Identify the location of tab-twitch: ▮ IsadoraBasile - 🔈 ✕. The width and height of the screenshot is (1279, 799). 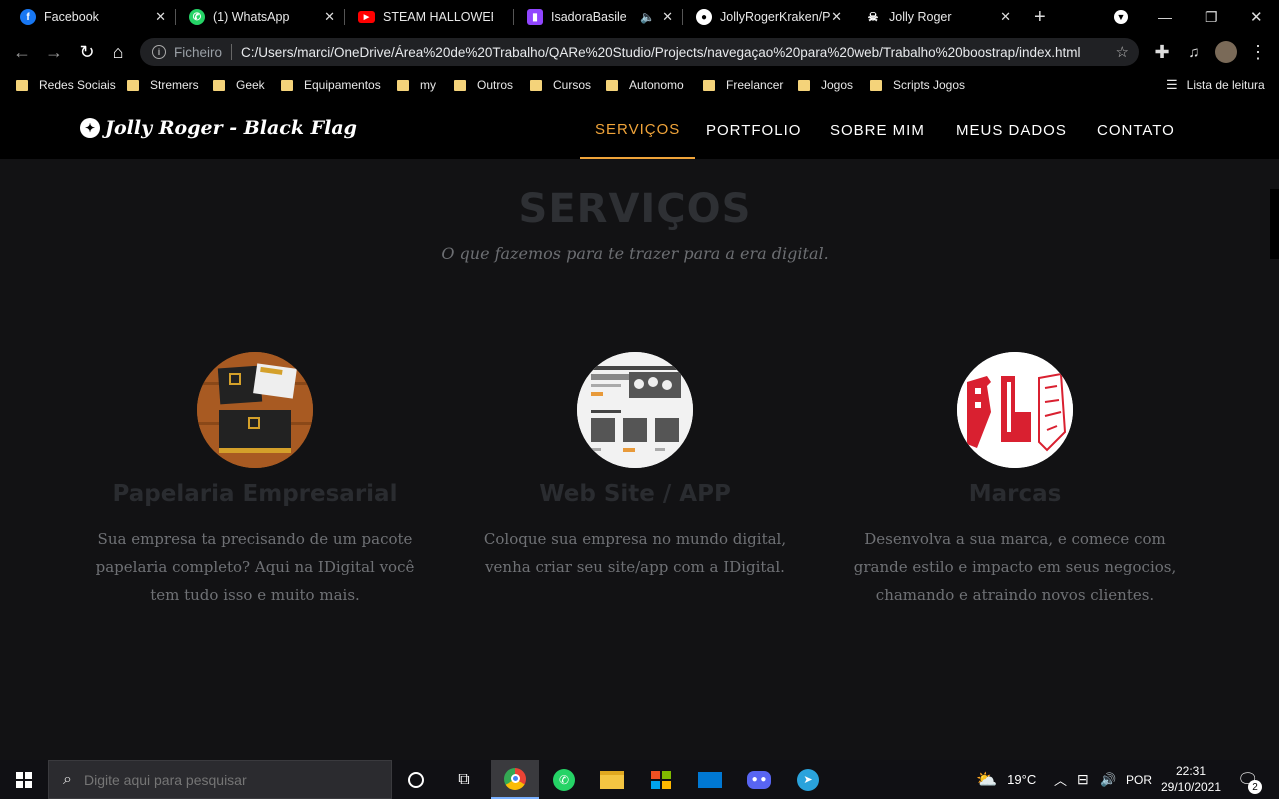
(595, 17).